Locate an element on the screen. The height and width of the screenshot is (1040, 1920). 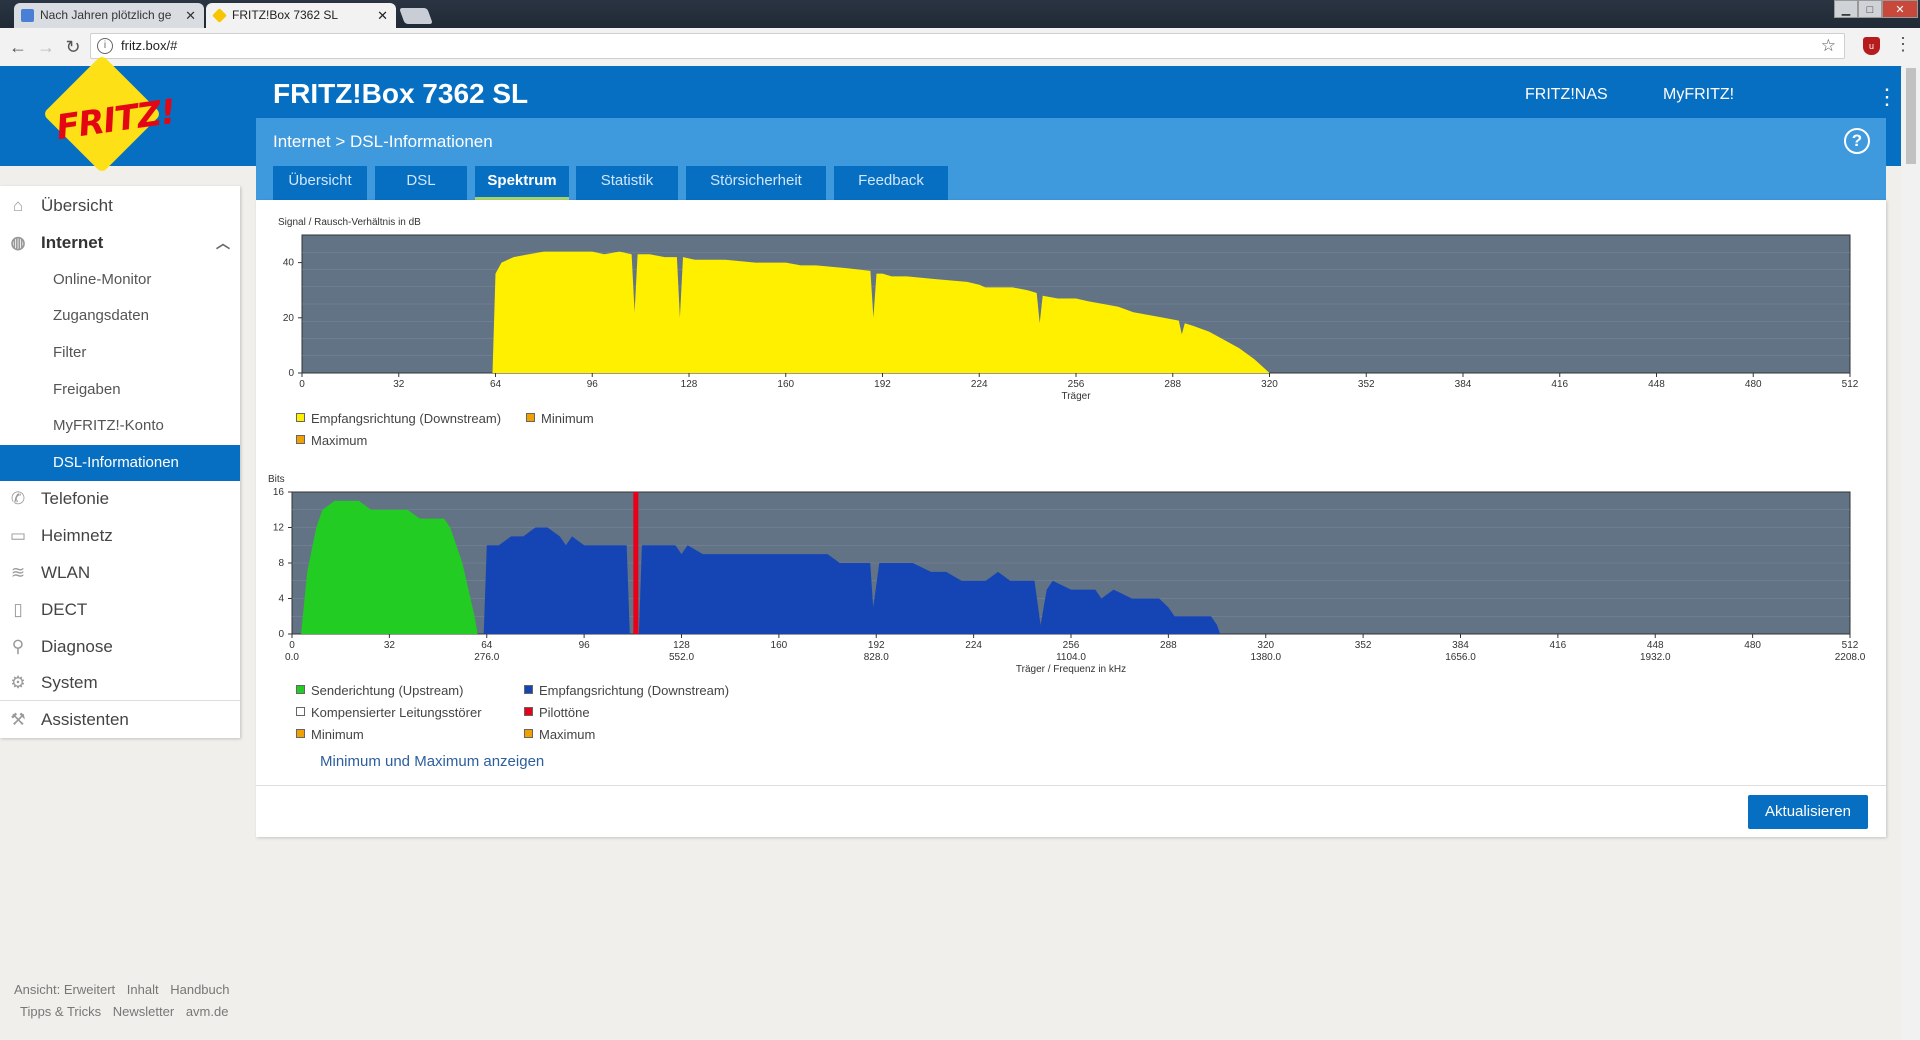
x-tick-label: 384 is located at coordinates (1463, 384).